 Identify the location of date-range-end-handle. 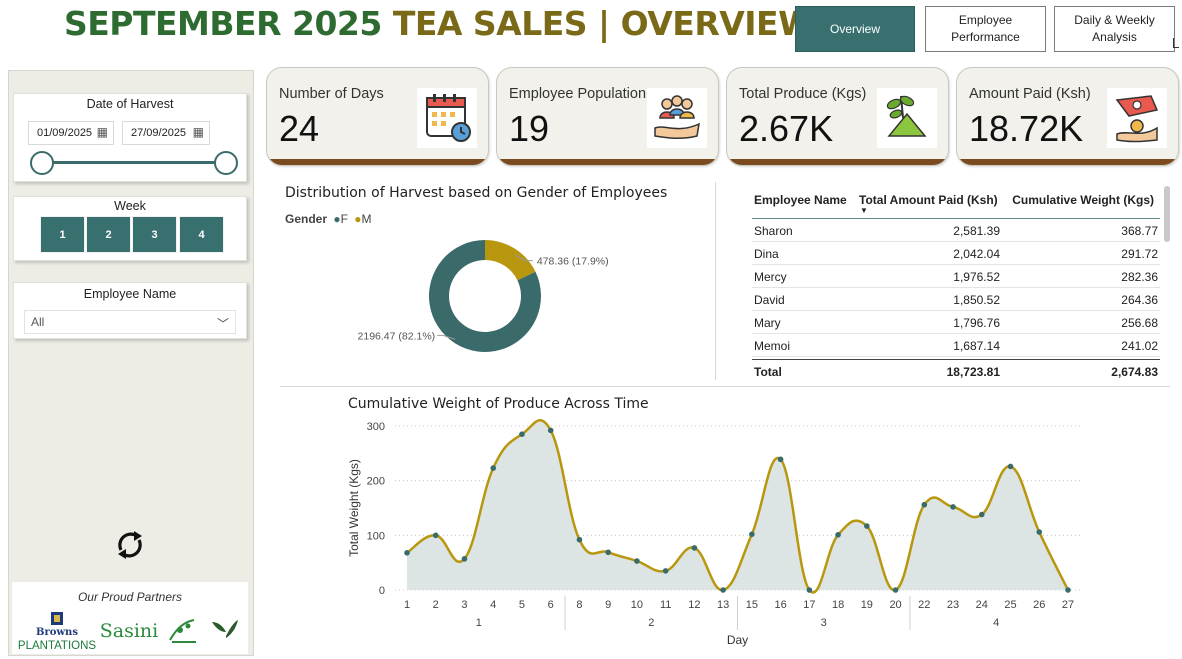
(226, 163).